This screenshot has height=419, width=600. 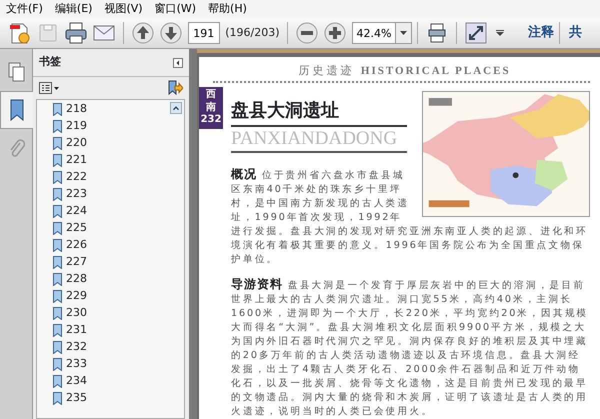 What do you see at coordinates (76, 143) in the screenshot?
I see `bookmark-item: 220` at bounding box center [76, 143].